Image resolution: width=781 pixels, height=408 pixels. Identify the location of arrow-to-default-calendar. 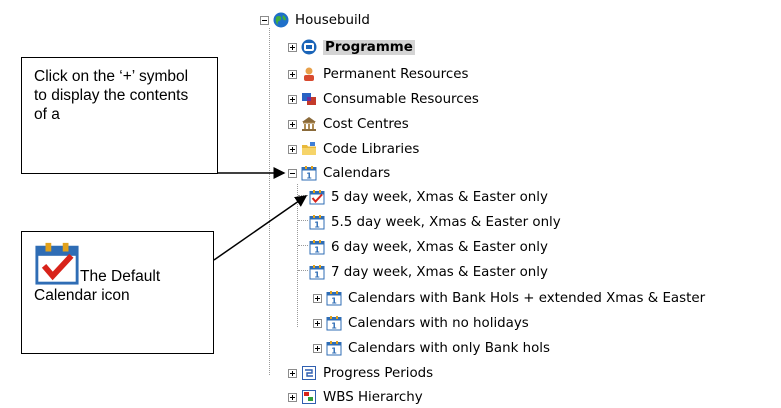
(260, 228).